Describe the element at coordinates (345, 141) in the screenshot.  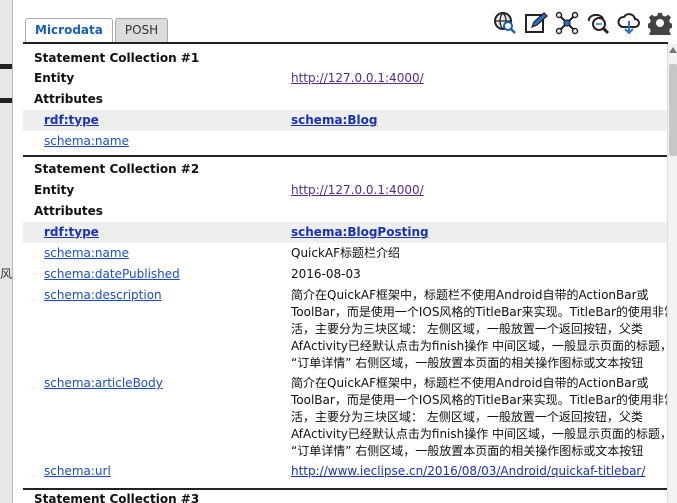
I see `attribute-row: schema:name` at that location.